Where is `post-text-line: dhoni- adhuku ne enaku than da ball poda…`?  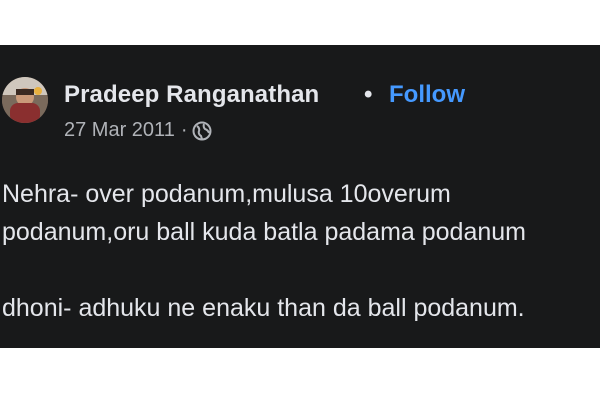 post-text-line: dhoni- adhuku ne enaku than da ball poda… is located at coordinates (263, 308).